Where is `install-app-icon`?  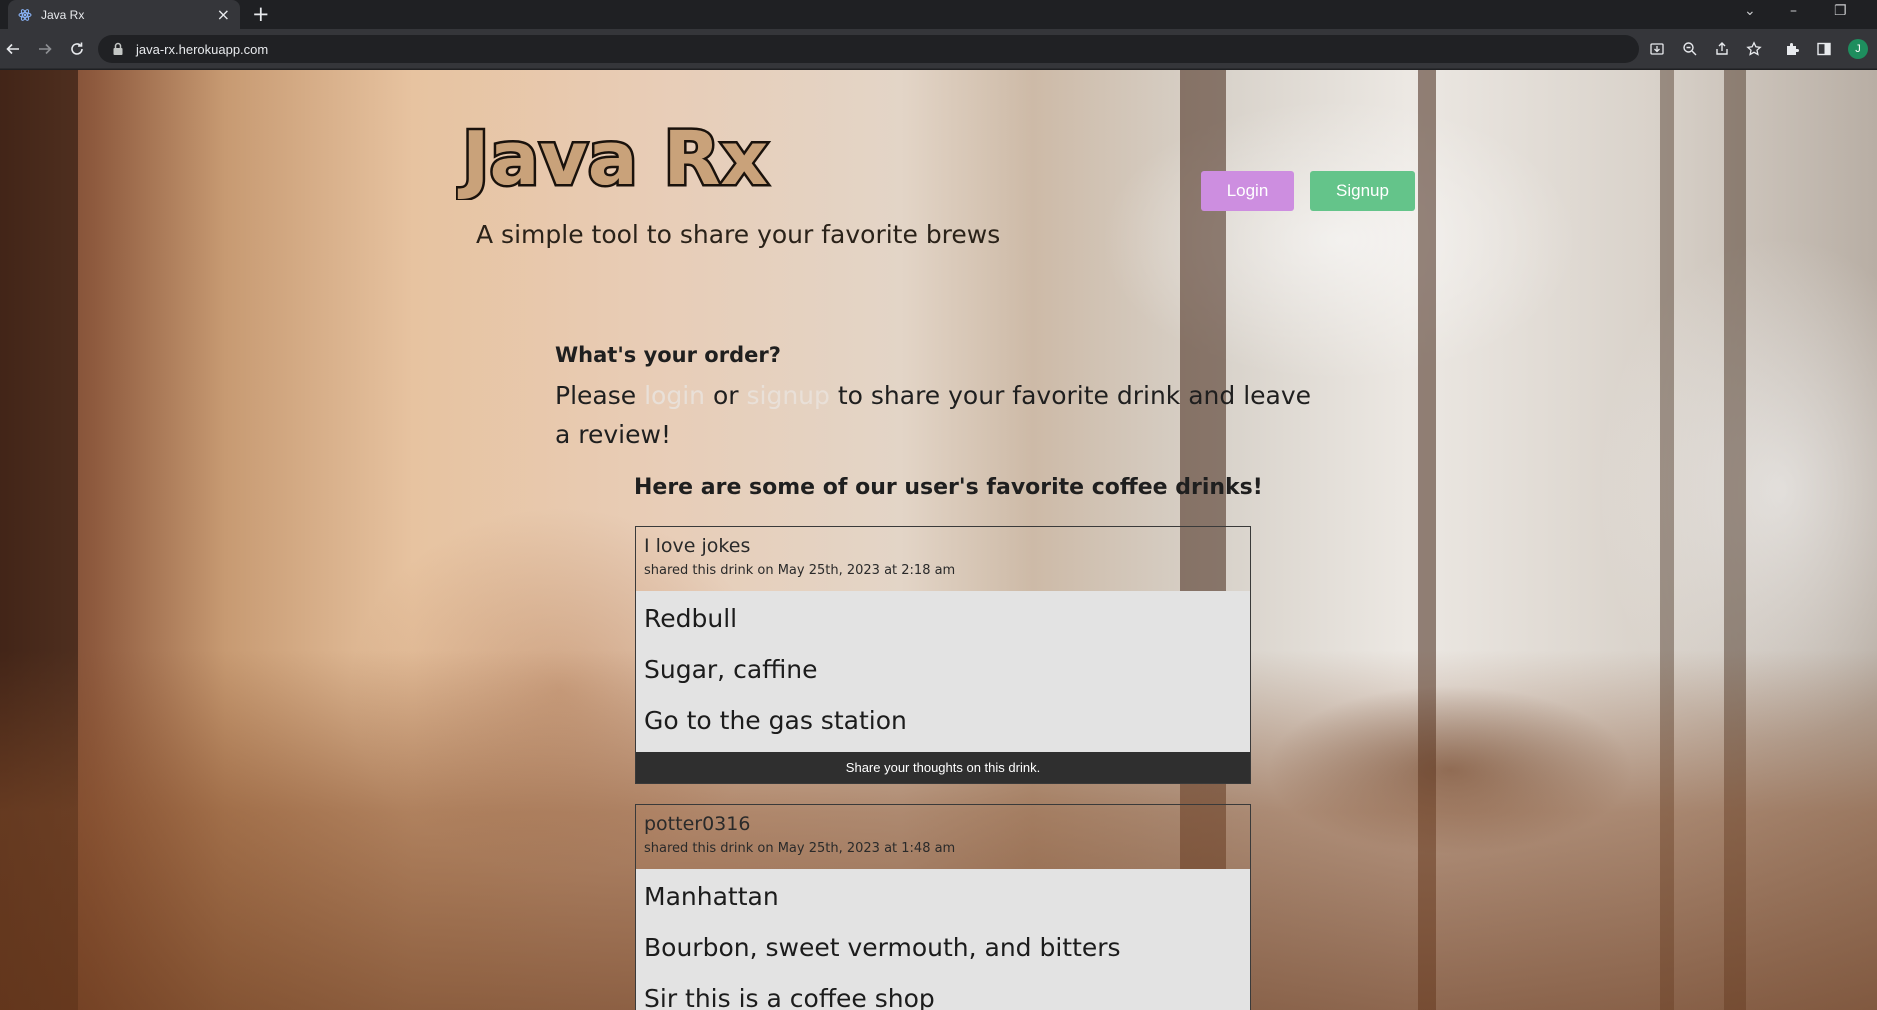
install-app-icon is located at coordinates (1657, 49).